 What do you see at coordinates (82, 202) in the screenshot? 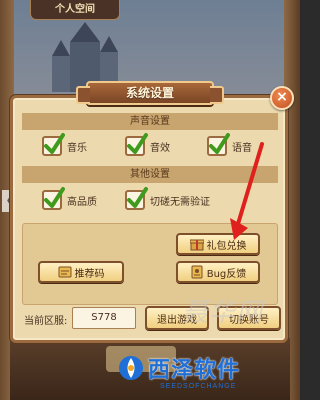
I see `high-quality-label: 高品质` at bounding box center [82, 202].